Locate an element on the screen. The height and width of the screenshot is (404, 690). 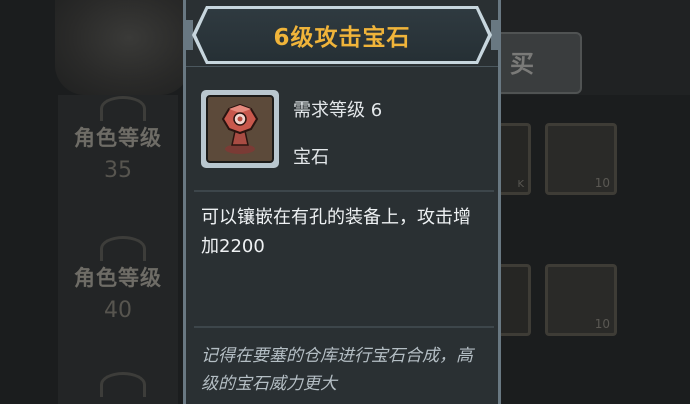
title-banner: 6级攻击宝石 is located at coordinates (342, 35).